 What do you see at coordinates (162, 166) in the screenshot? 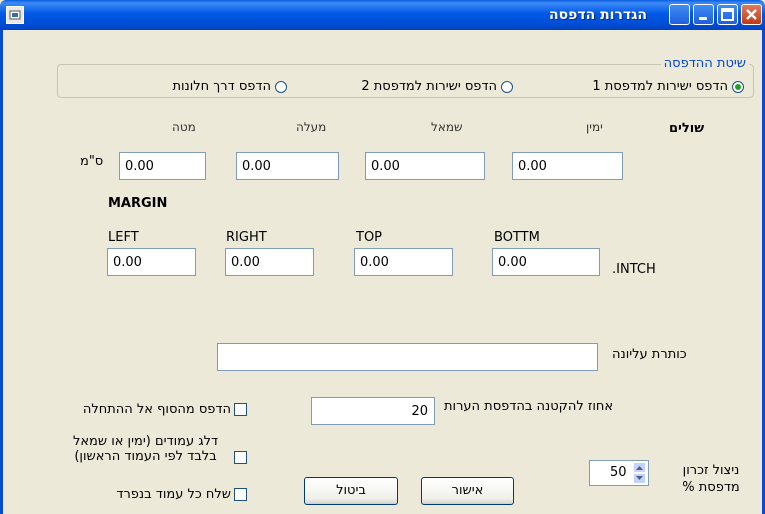
I see `margin-cm-bottom-input: 0.00` at bounding box center [162, 166].